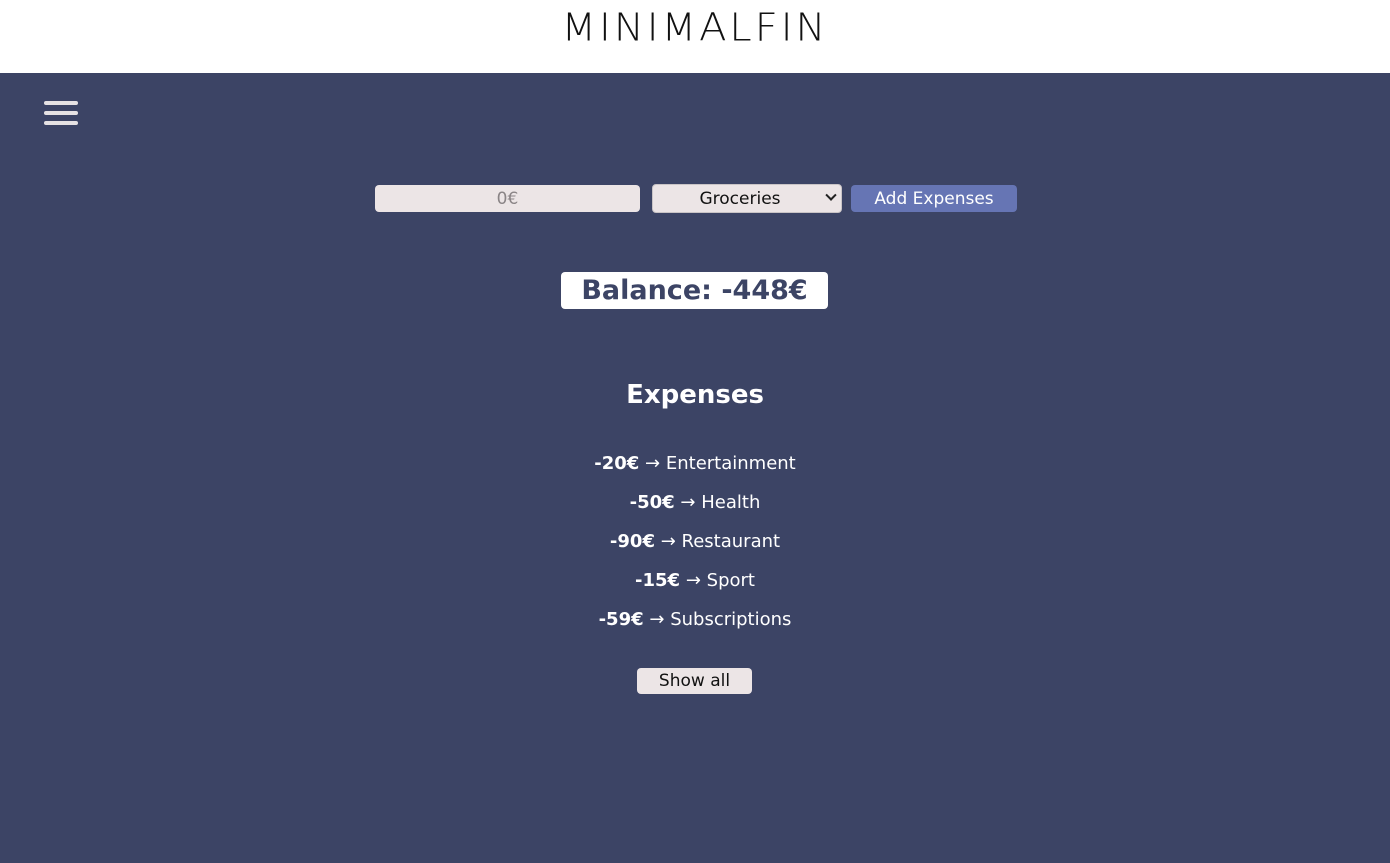 The width and height of the screenshot is (1390, 863). Describe the element at coordinates (621, 619) in the screenshot. I see `expense-amount: -59€` at that location.